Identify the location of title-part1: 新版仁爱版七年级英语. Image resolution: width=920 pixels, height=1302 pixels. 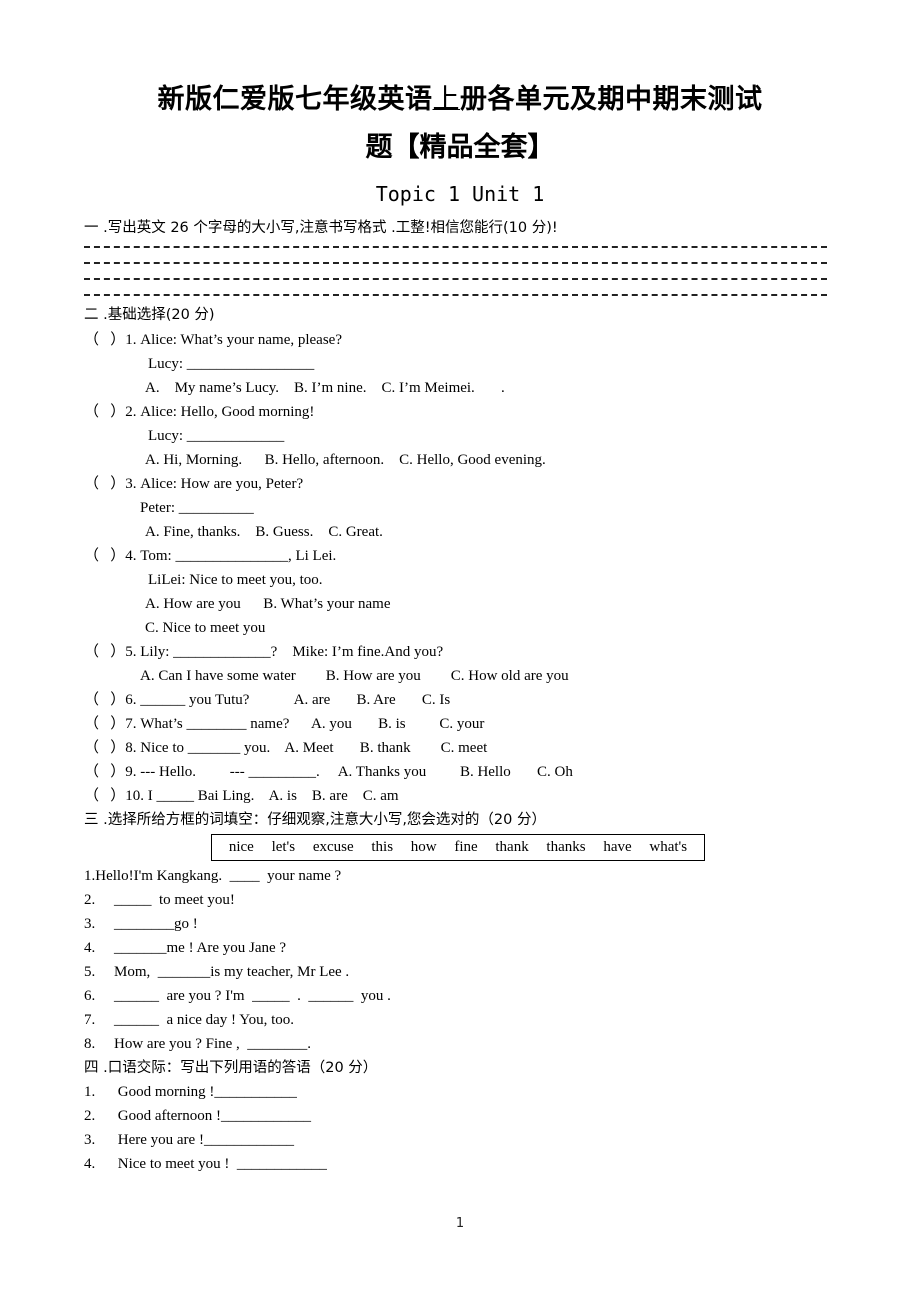
(295, 99).